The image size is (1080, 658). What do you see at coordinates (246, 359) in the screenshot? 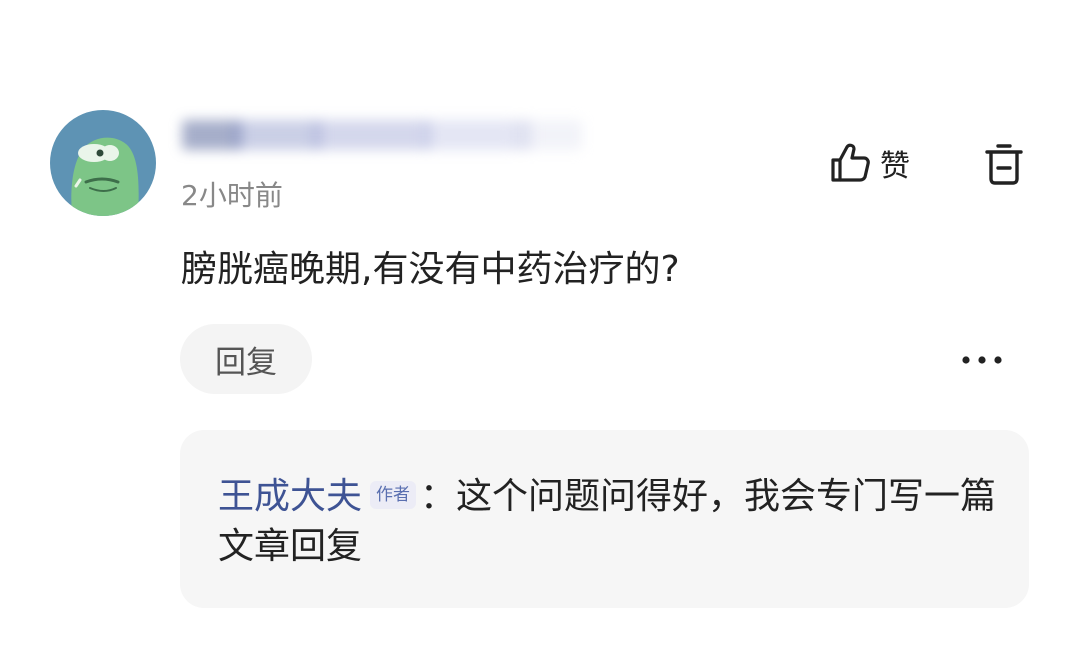
I see `reply-button: 回复` at bounding box center [246, 359].